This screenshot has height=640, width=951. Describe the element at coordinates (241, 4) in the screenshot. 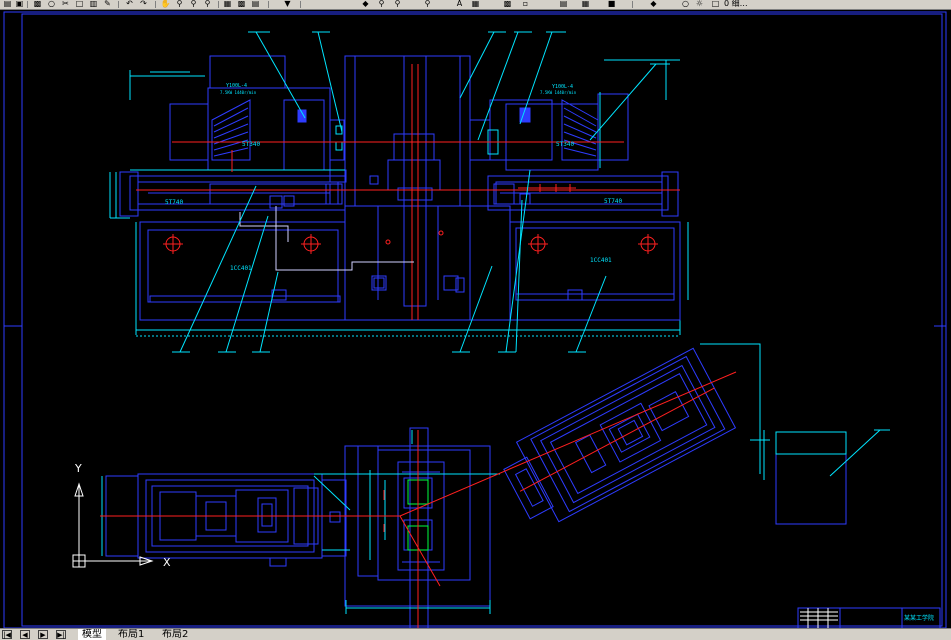

I see `designcenter-icon: ▩` at that location.